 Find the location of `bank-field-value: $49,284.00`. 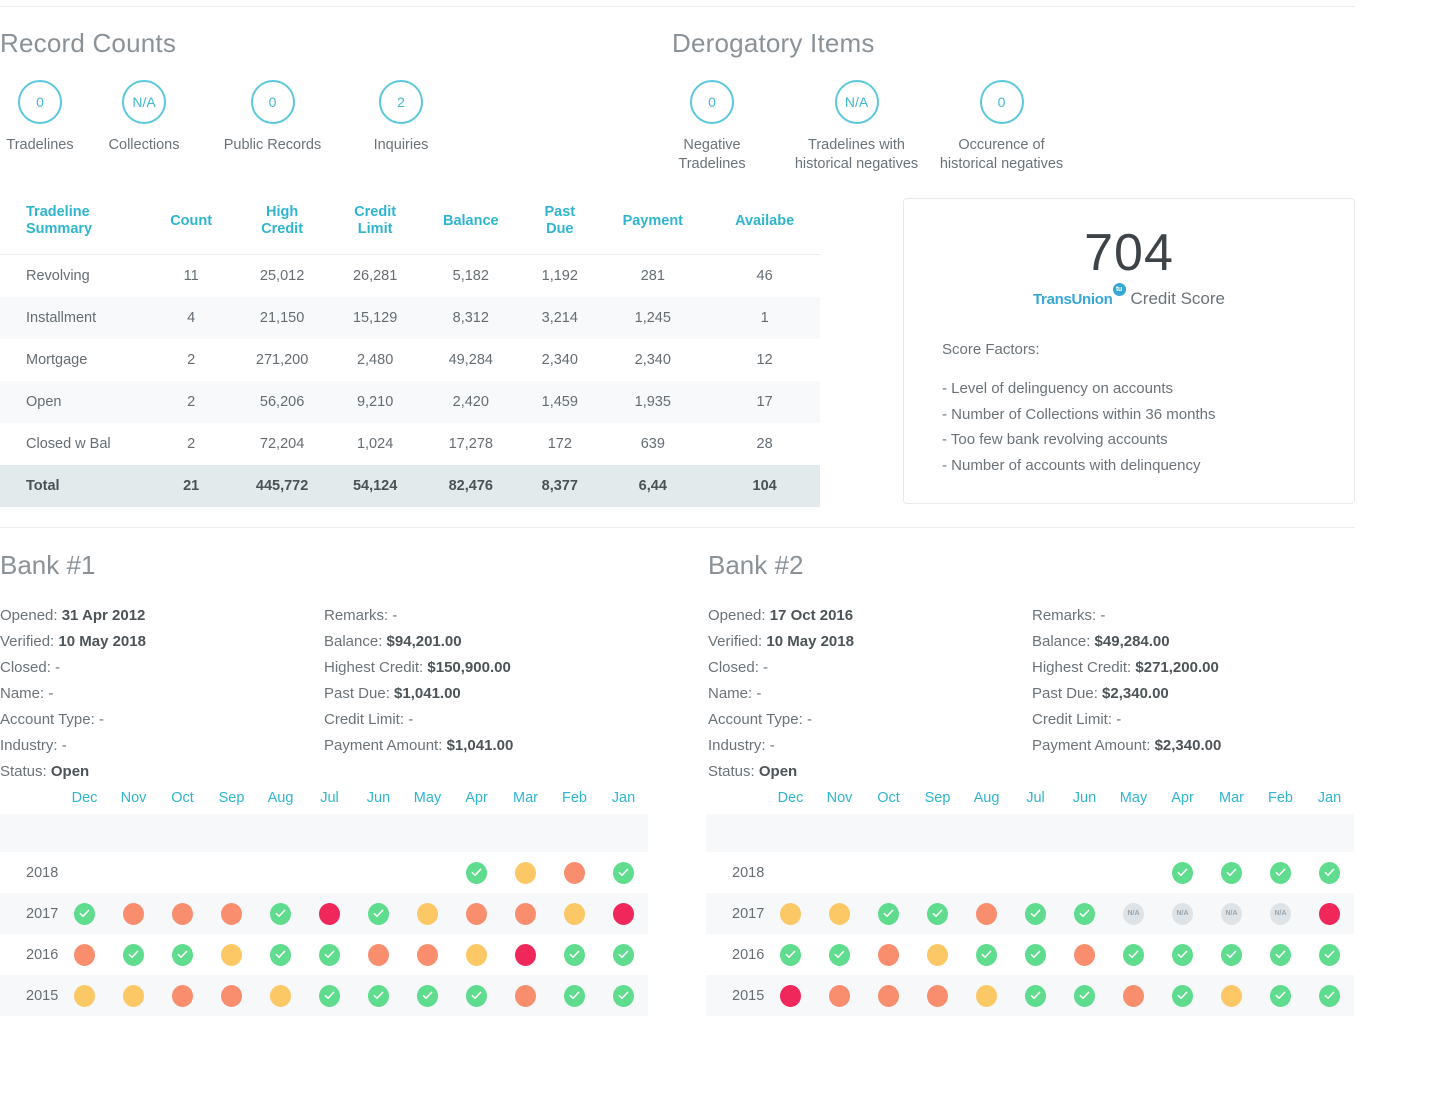

bank-field-value: $49,284.00 is located at coordinates (1132, 641).